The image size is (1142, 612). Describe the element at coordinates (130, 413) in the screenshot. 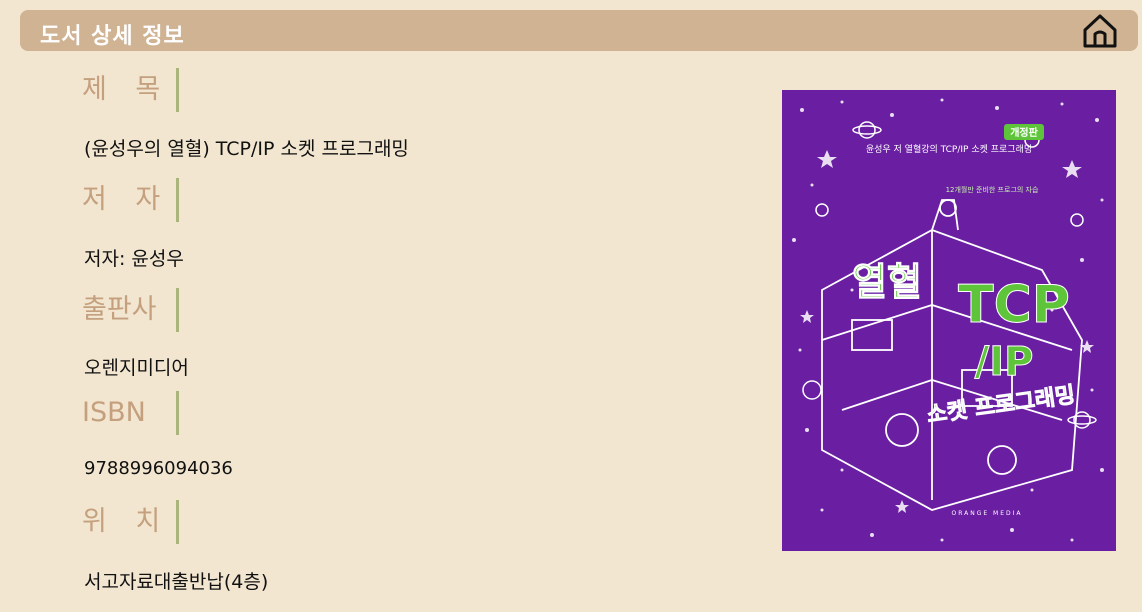

I see `field-label-isbn: ISBN` at that location.